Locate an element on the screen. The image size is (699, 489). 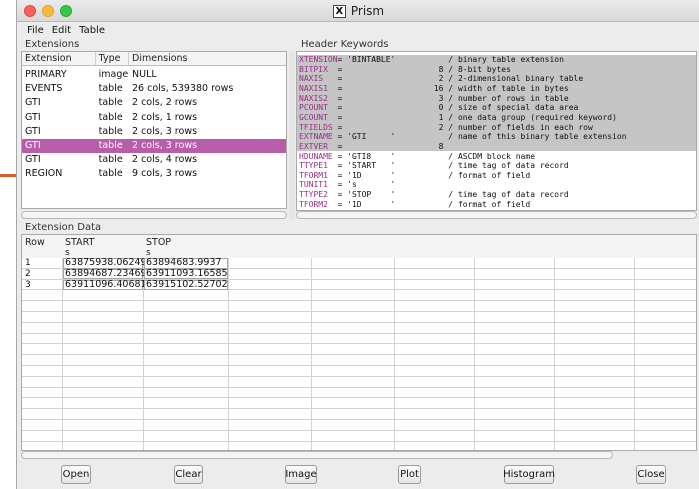
plot-button: Plot is located at coordinates (409, 474).